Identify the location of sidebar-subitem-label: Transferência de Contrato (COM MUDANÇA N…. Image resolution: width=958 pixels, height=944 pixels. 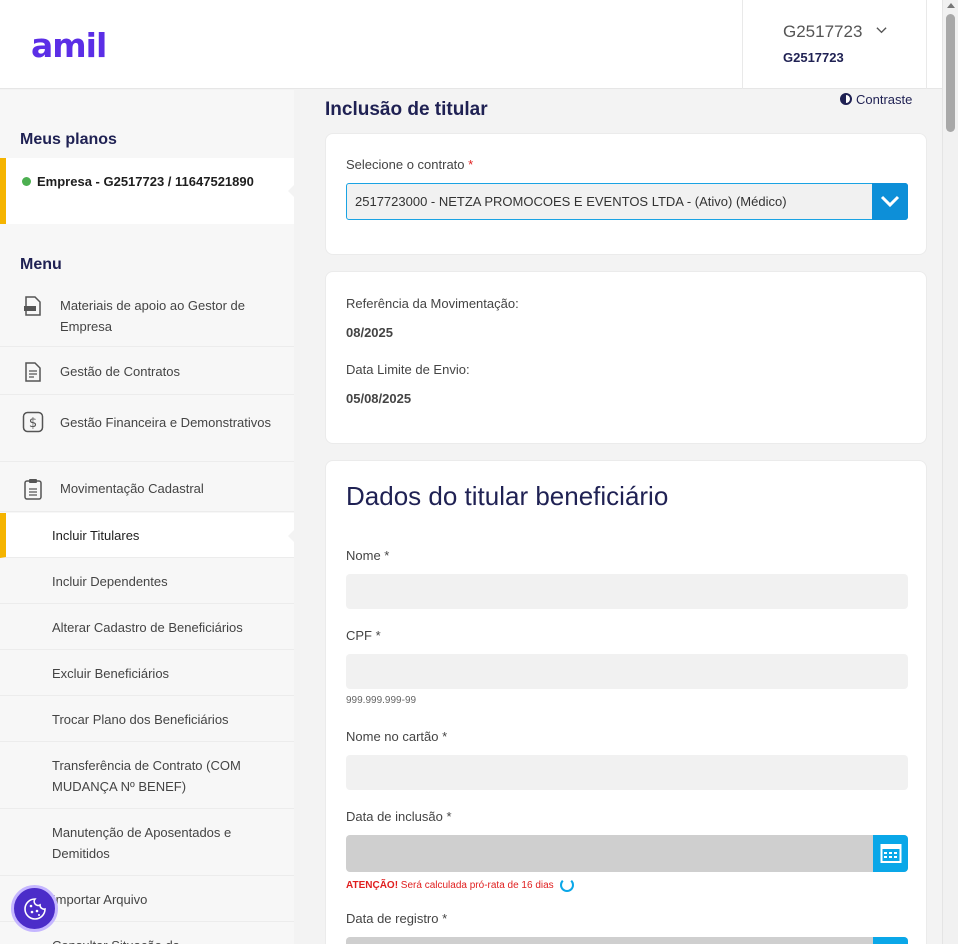
(146, 776).